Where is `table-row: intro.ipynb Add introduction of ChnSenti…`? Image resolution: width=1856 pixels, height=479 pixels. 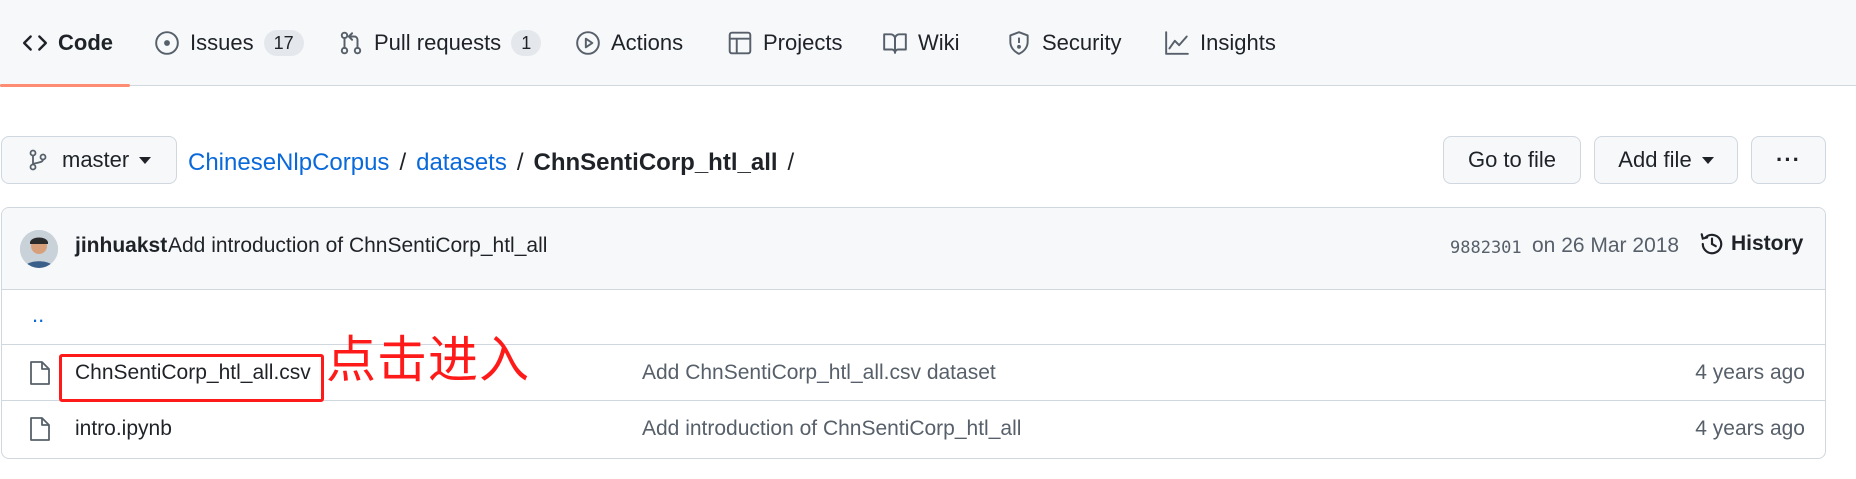 table-row: intro.ipynb Add introduction of ChnSenti… is located at coordinates (913, 429).